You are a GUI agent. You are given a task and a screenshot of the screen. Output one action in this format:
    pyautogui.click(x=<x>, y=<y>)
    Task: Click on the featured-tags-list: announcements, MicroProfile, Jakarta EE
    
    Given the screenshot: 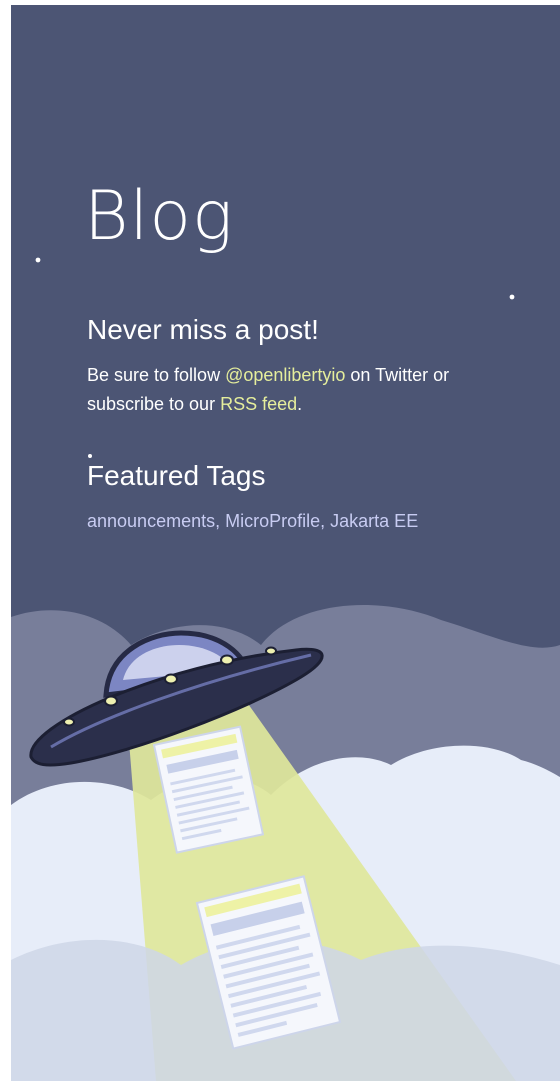 What is the action you would take?
    pyautogui.click(x=252, y=521)
    